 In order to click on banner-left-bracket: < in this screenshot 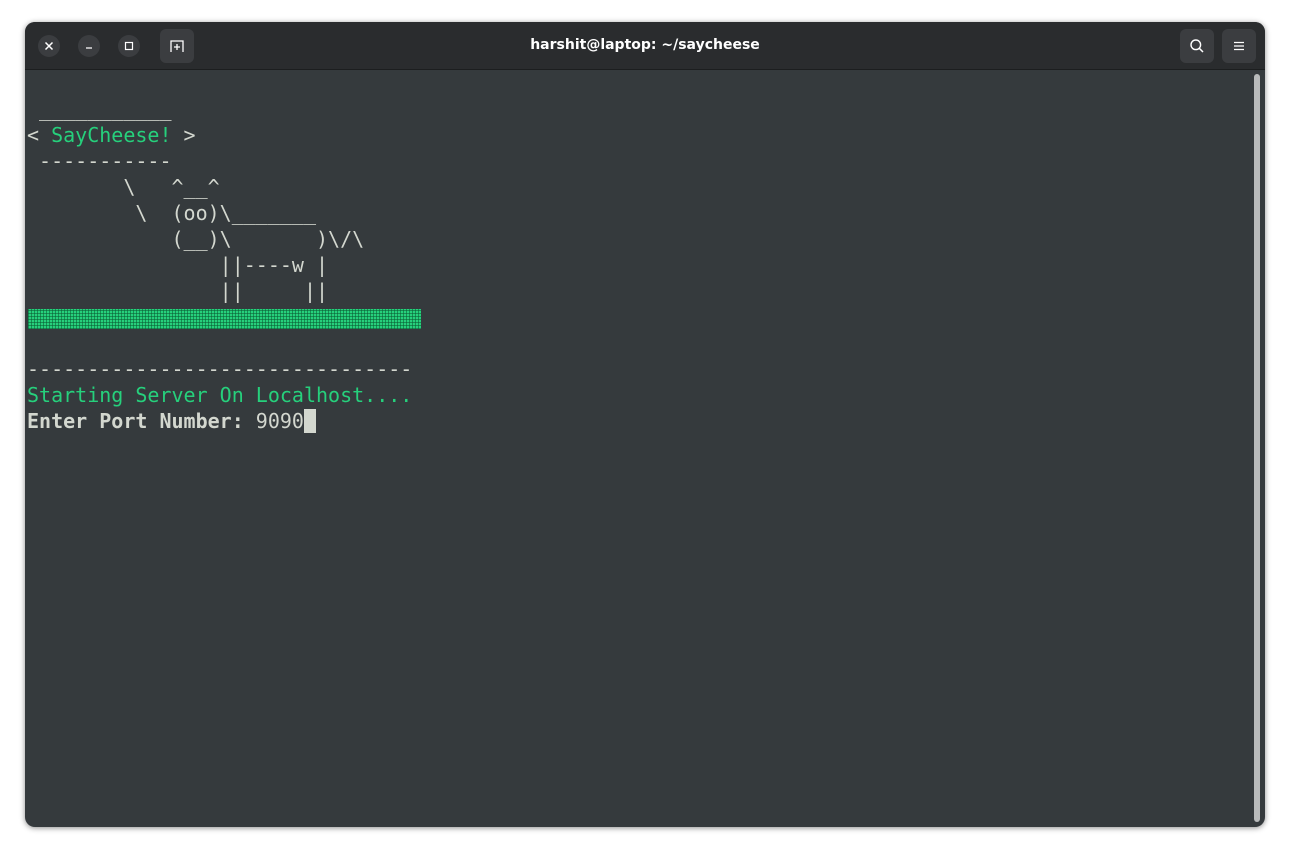, I will do `click(39, 135)`.